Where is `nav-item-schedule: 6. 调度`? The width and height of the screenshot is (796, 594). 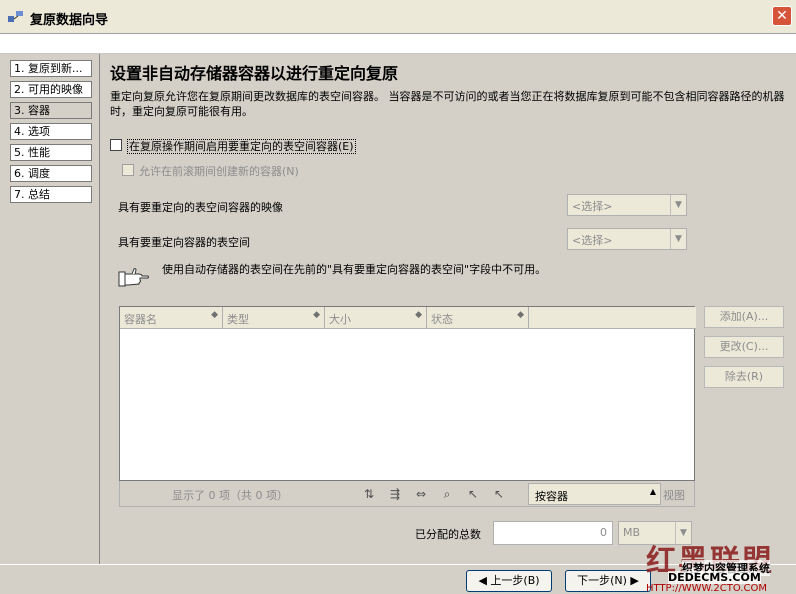
nav-item-schedule: 6. 调度 is located at coordinates (51, 173).